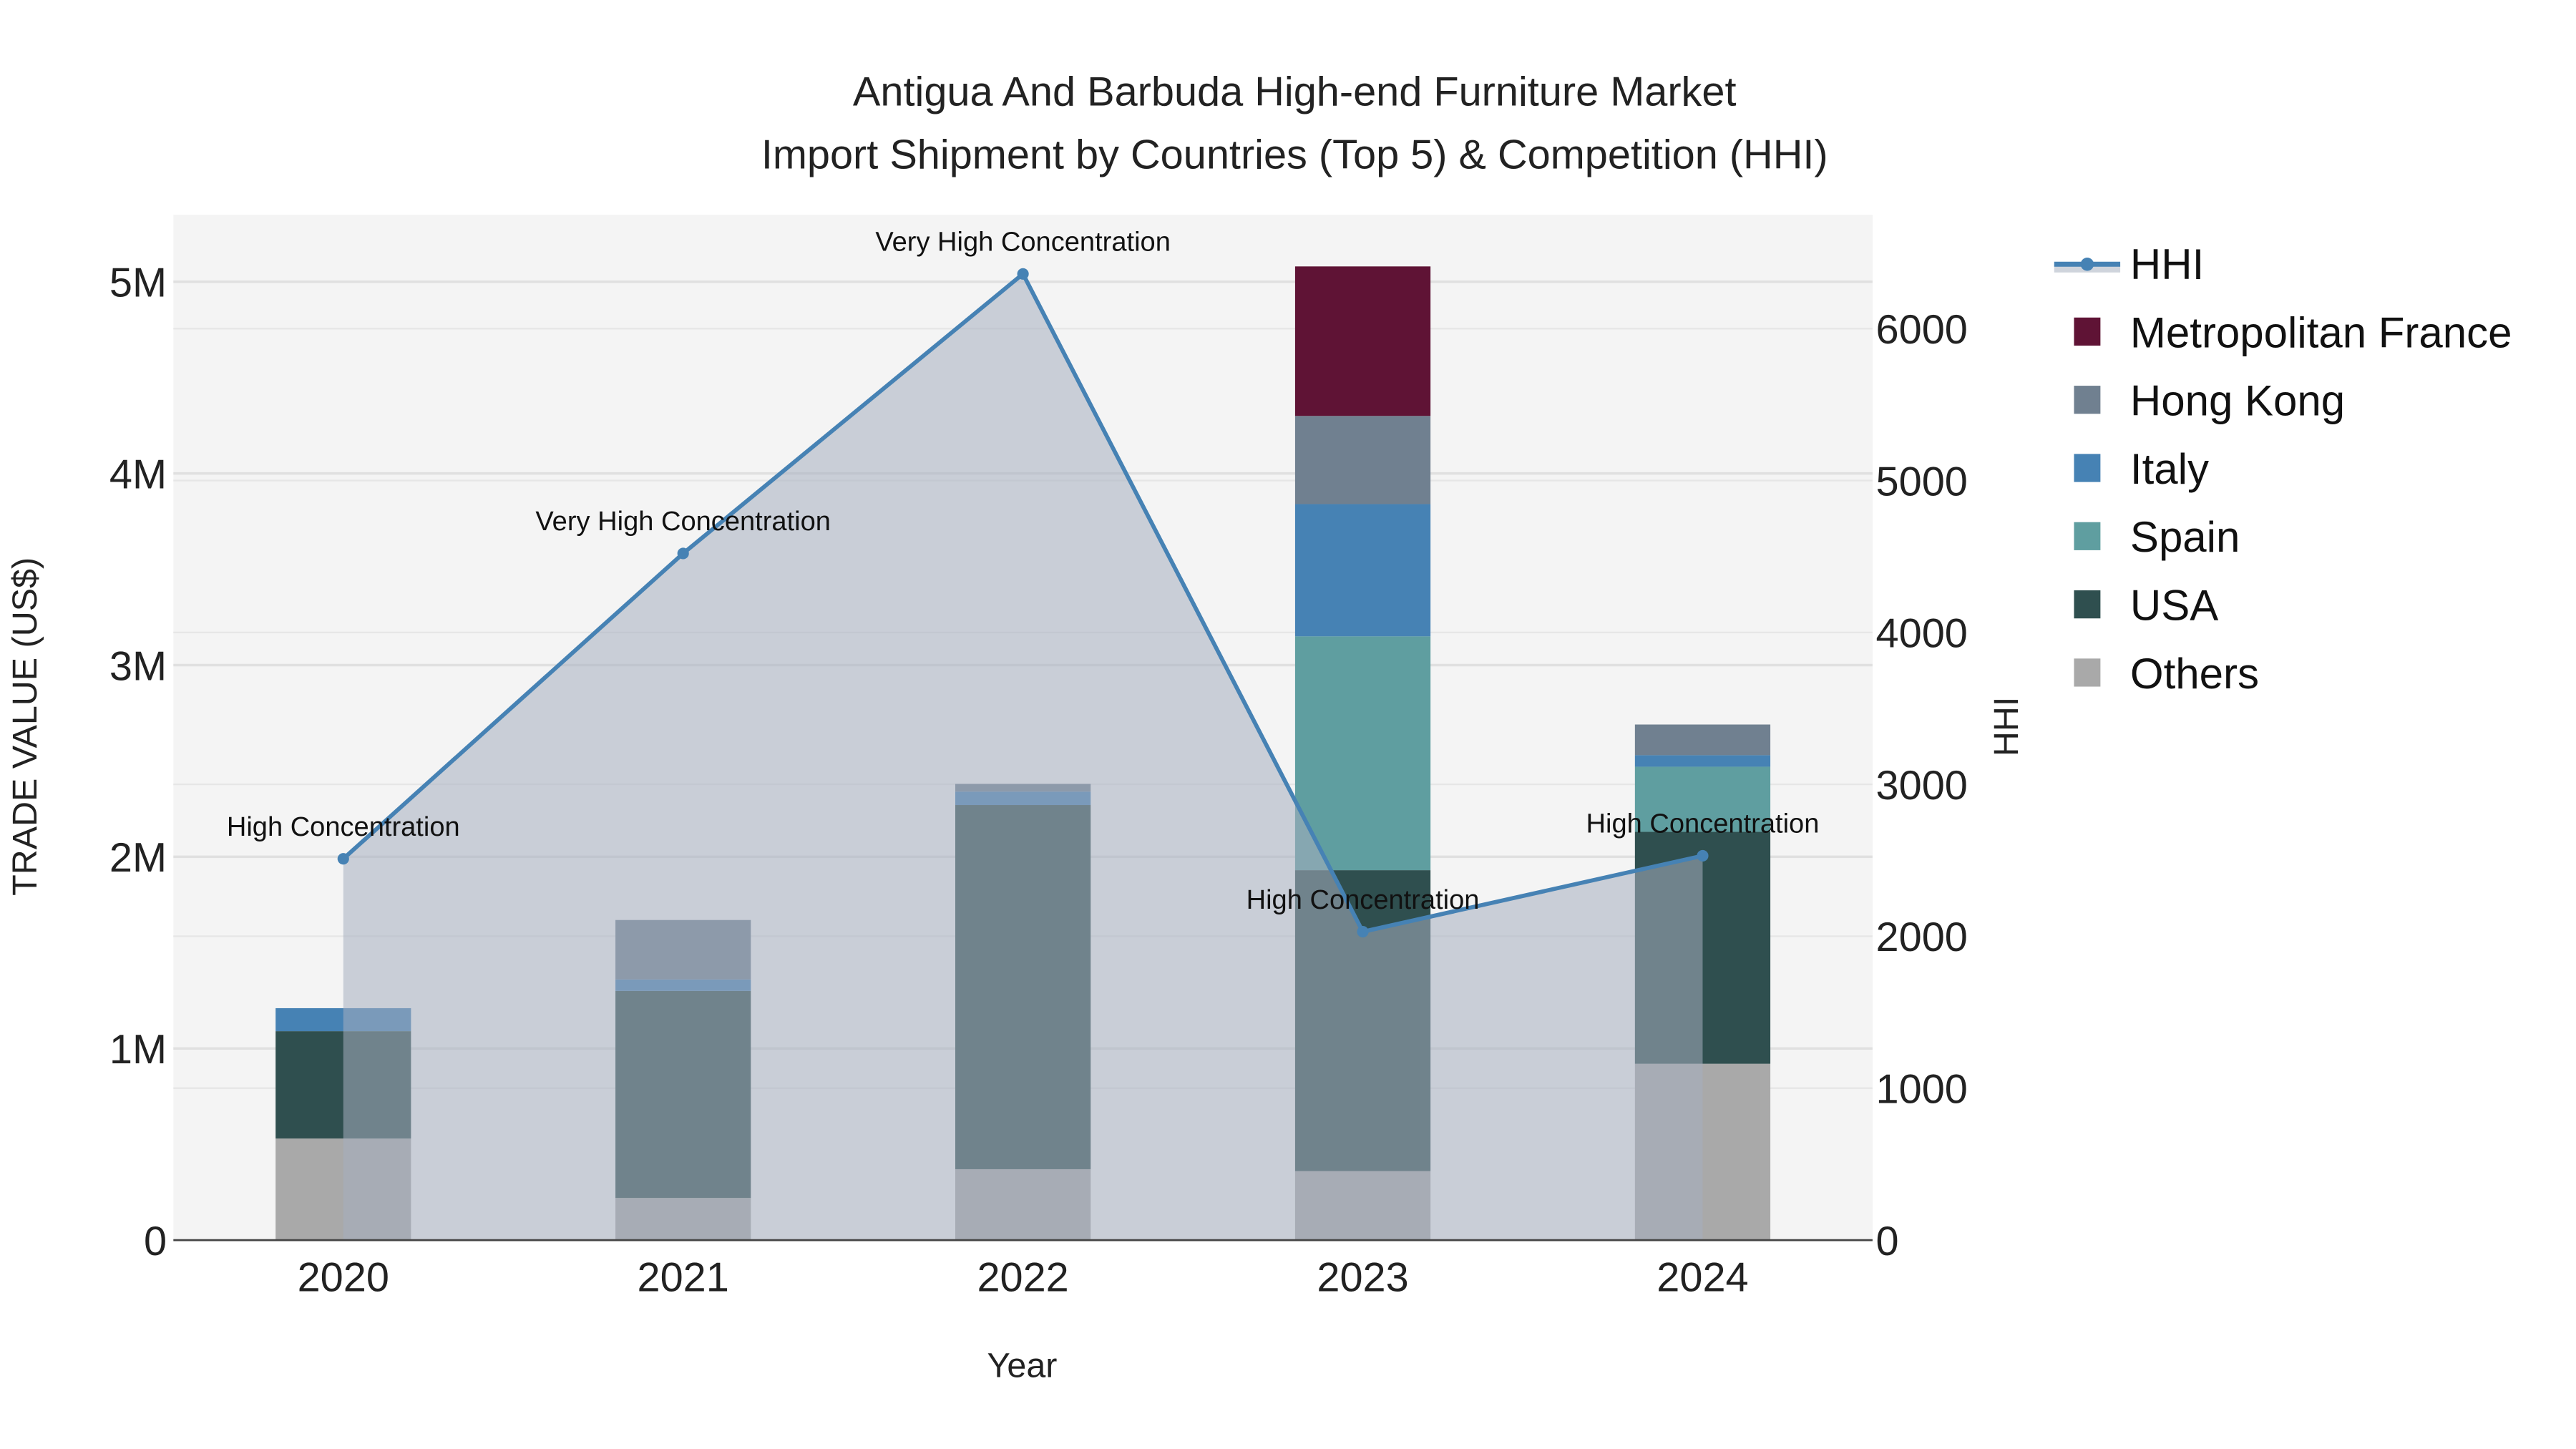  What do you see at coordinates (2169, 469) in the screenshot?
I see `legend-label: Italy` at bounding box center [2169, 469].